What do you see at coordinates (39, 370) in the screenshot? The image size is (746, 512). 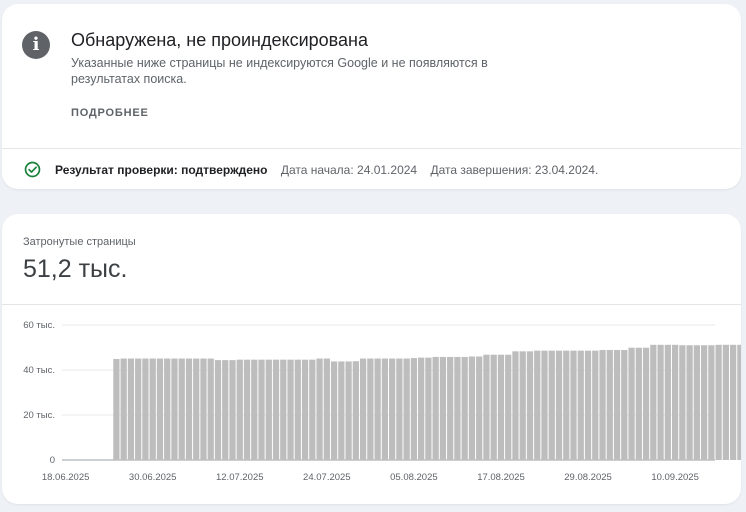 I see `y-tick-label: 40 тыс.` at bounding box center [39, 370].